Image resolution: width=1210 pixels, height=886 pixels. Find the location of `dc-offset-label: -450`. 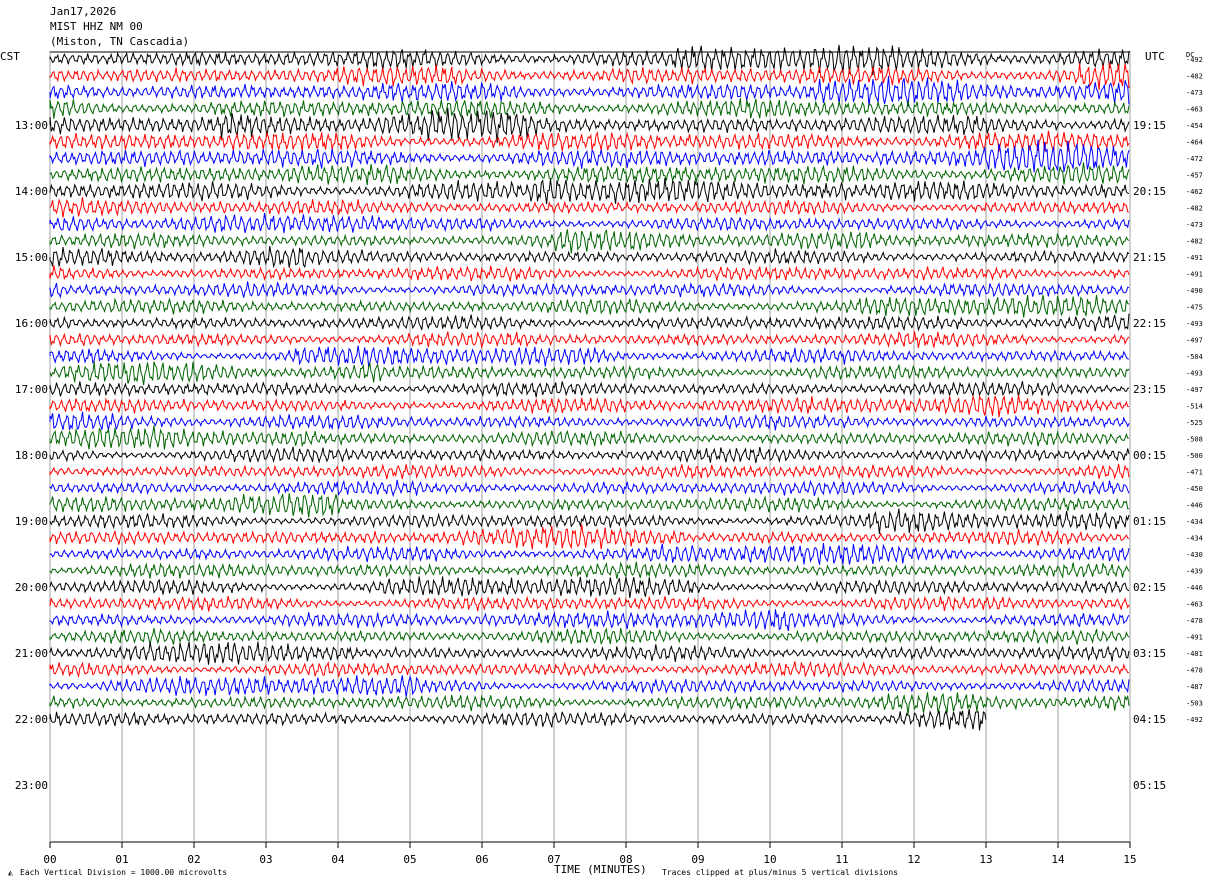

dc-offset-label: -450 is located at coordinates (1194, 489).